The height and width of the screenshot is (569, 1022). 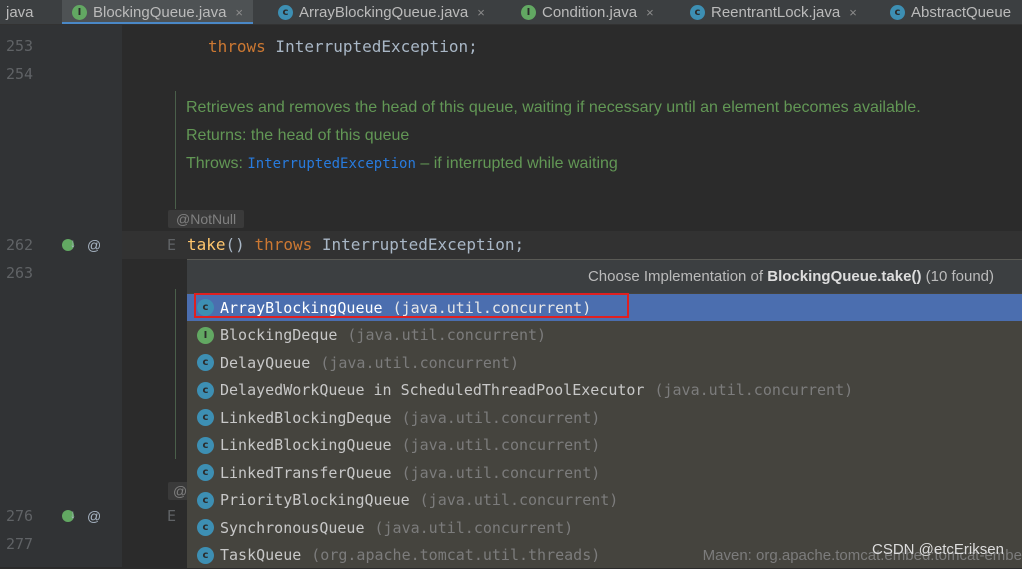 I want to click on implementation-name: LinkedTransferQueue, so click(x=306, y=472).